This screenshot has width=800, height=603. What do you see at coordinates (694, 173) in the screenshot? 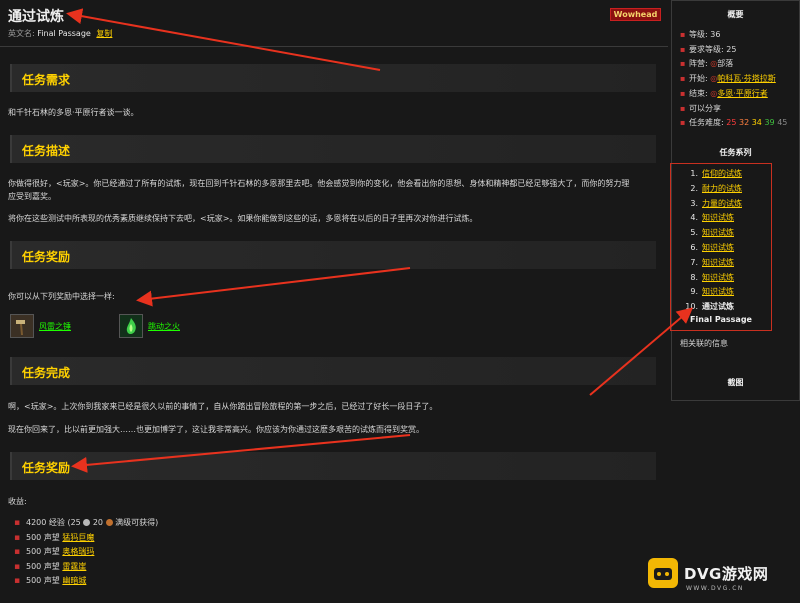
I see `chain-number: 1.` at bounding box center [694, 173].